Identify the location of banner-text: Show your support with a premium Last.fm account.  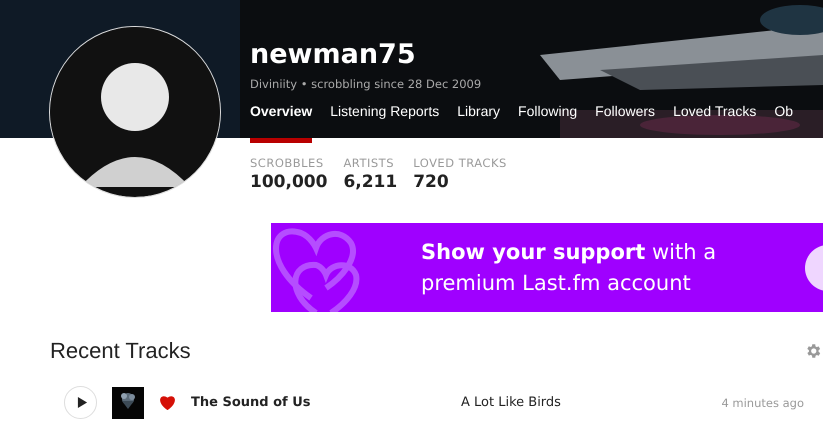
(569, 267).